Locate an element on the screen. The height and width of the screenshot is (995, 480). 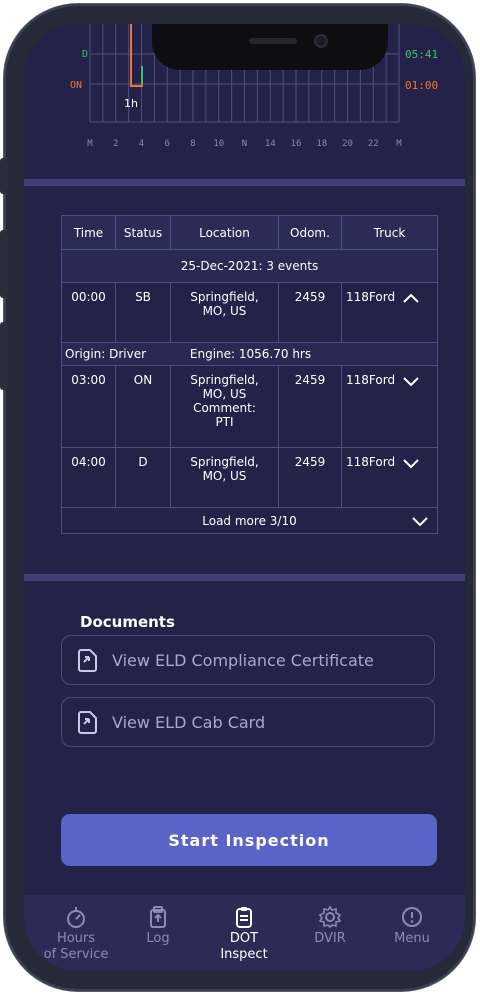
axis-tick: 4 is located at coordinates (141, 144).